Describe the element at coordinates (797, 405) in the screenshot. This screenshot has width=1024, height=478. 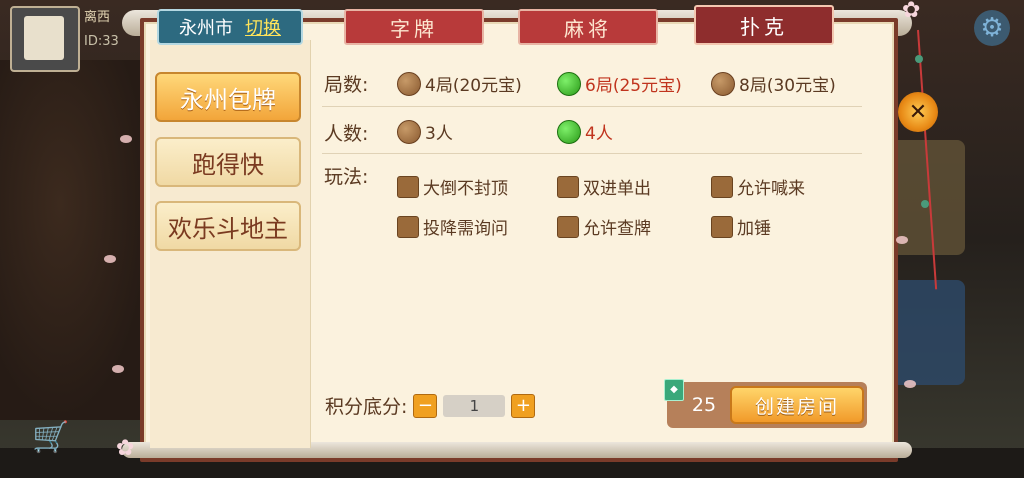
I see `create-room-button: 创建房间` at that location.